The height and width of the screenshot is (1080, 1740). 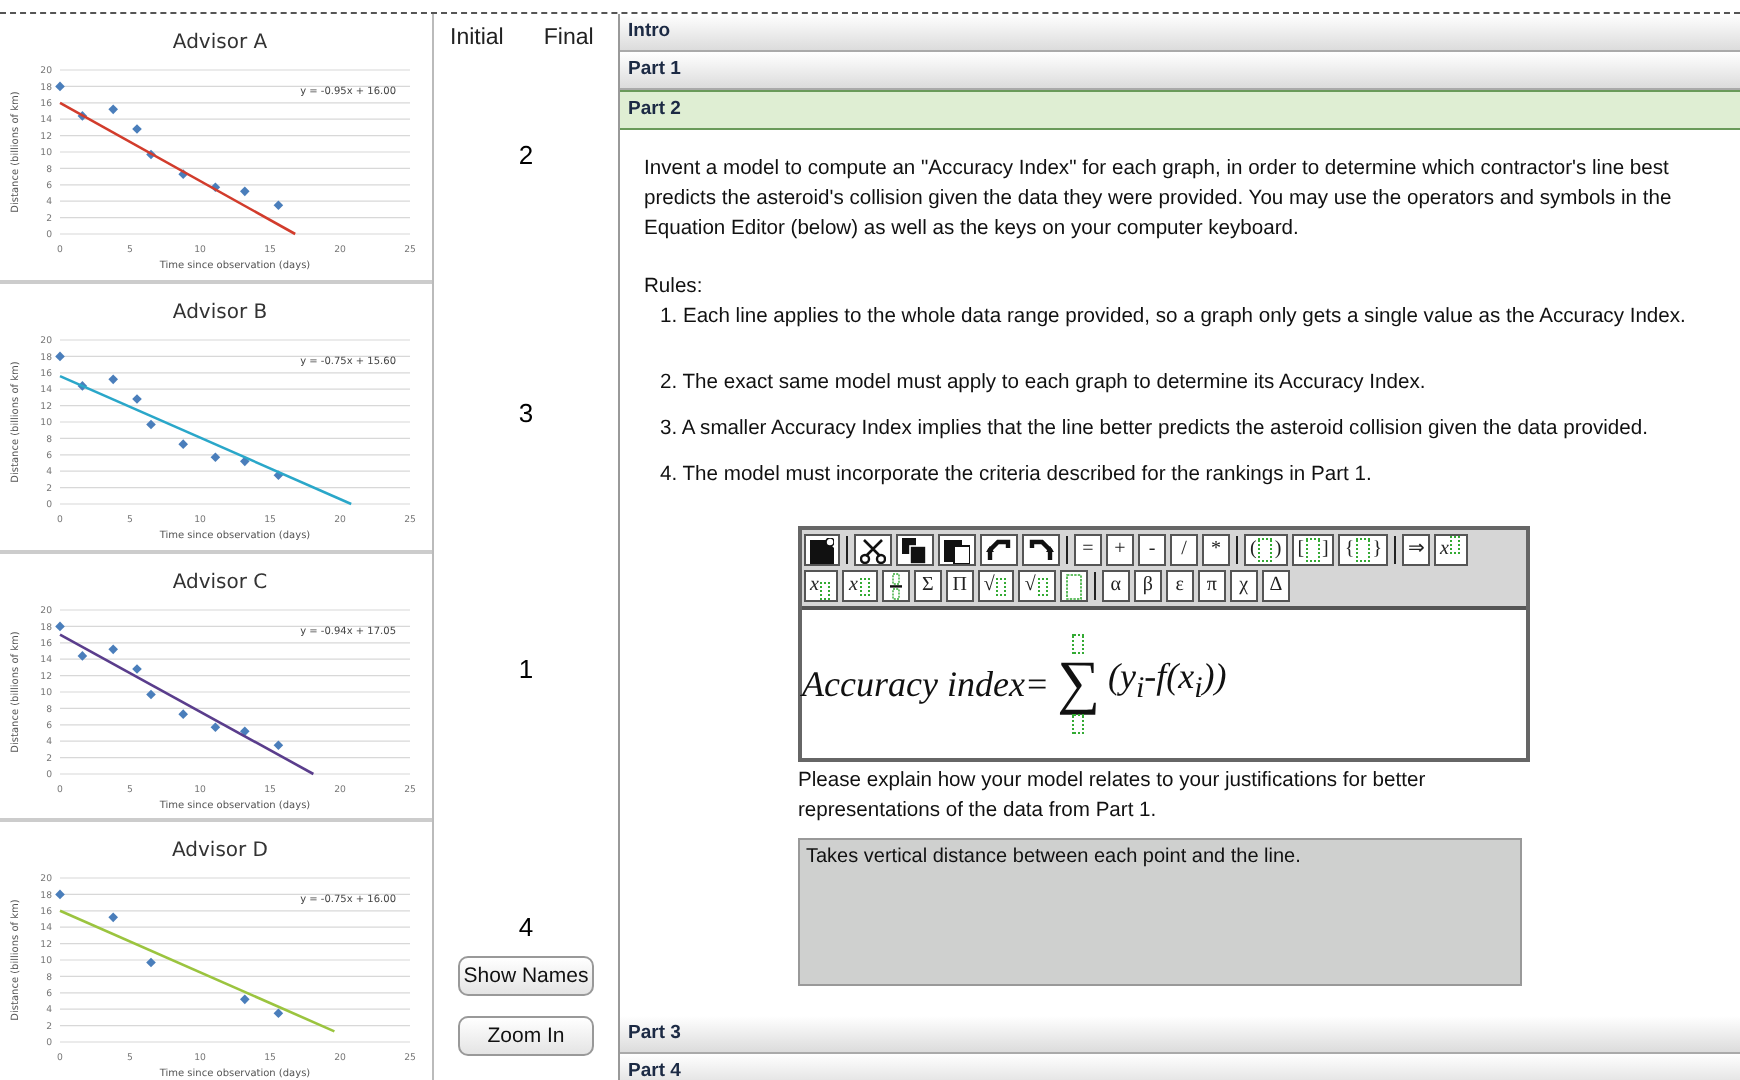 I want to click on chart-title: Advisor D, so click(x=220, y=851).